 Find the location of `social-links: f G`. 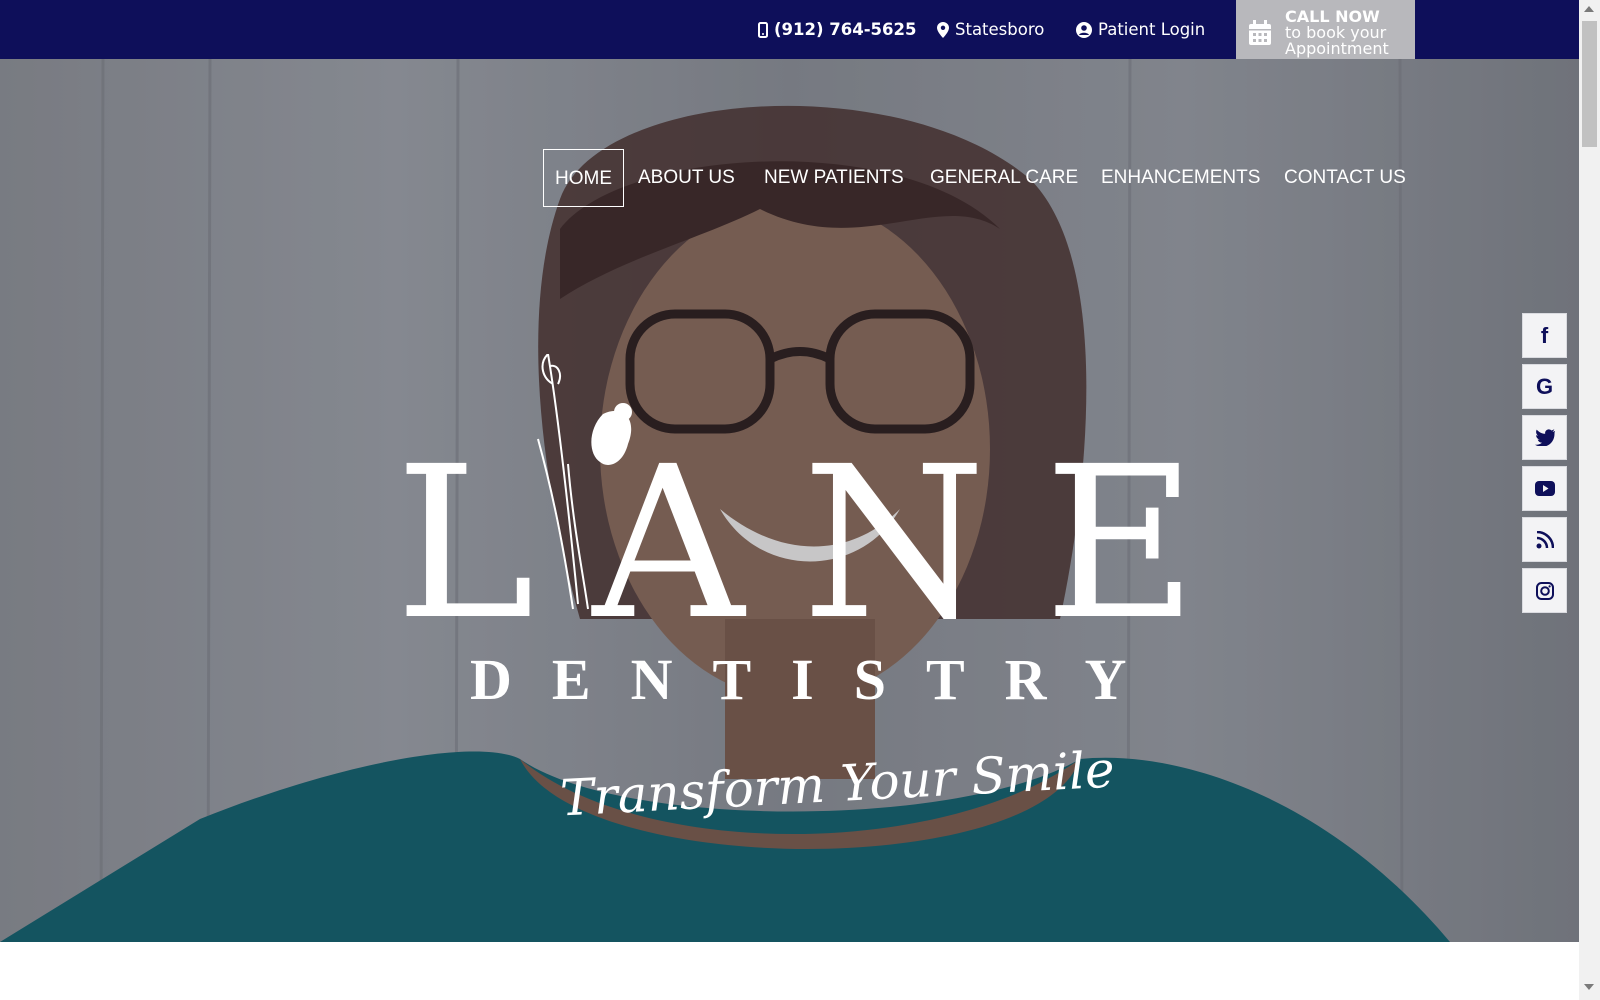

social-links: f G is located at coordinates (1544, 466).